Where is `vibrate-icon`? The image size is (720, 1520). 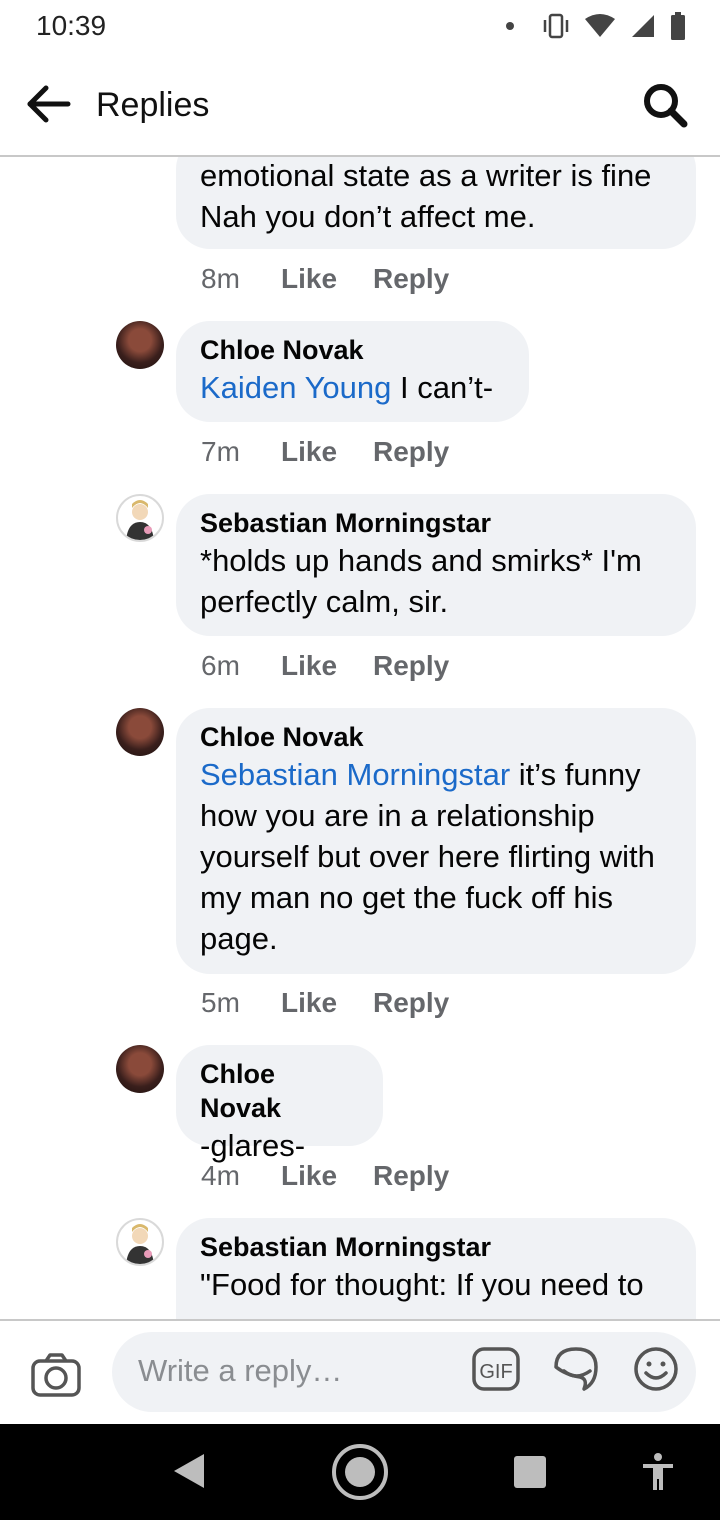 vibrate-icon is located at coordinates (556, 26).